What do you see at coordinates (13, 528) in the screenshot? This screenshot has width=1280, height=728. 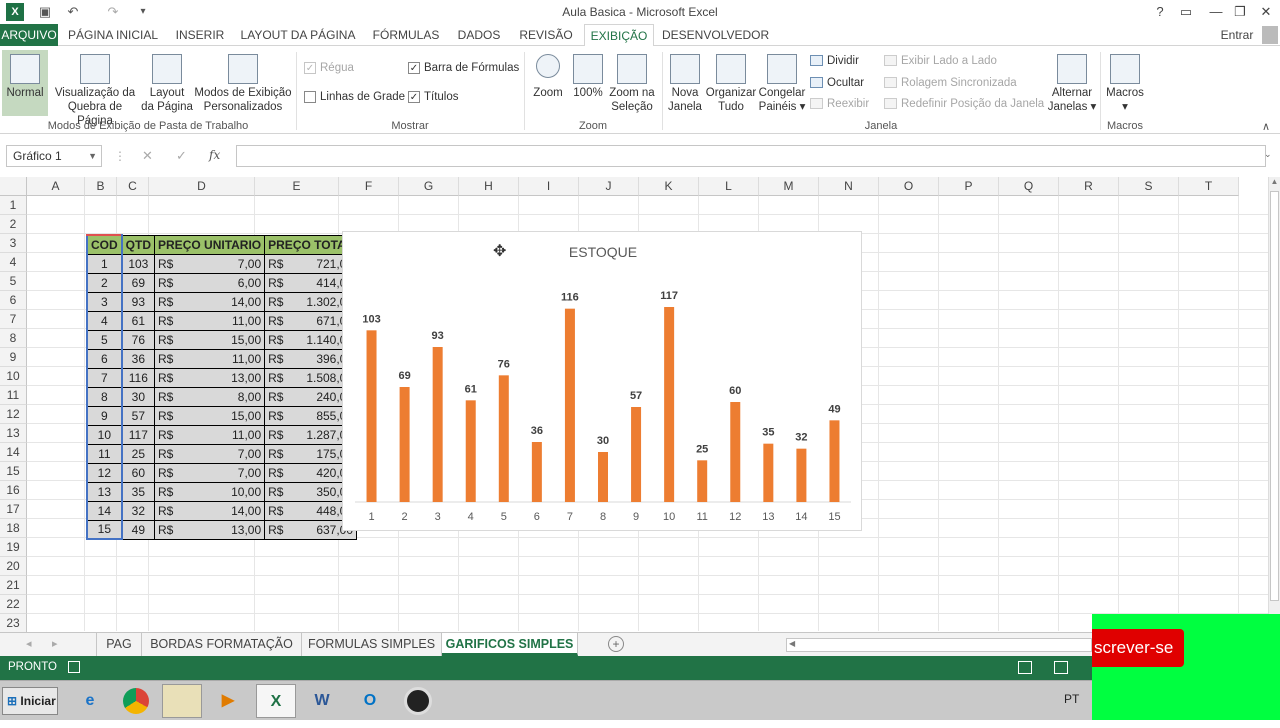 I see `row-header-18: 18` at bounding box center [13, 528].